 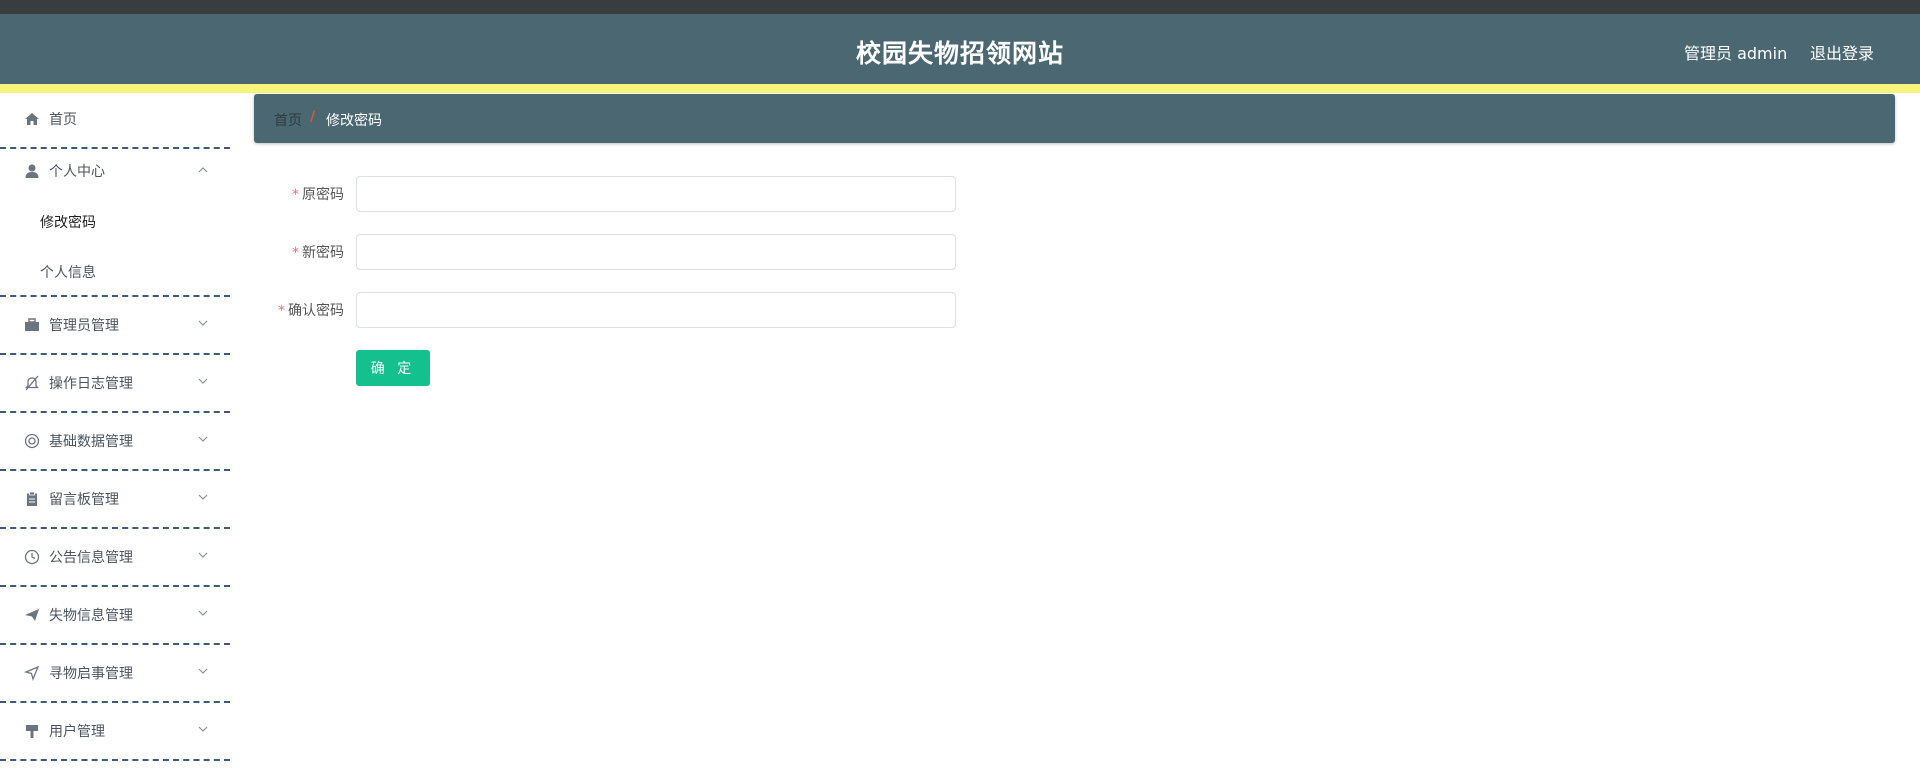 I want to click on sidebar-item-announcement: 公告信息管理, so click(x=115, y=558).